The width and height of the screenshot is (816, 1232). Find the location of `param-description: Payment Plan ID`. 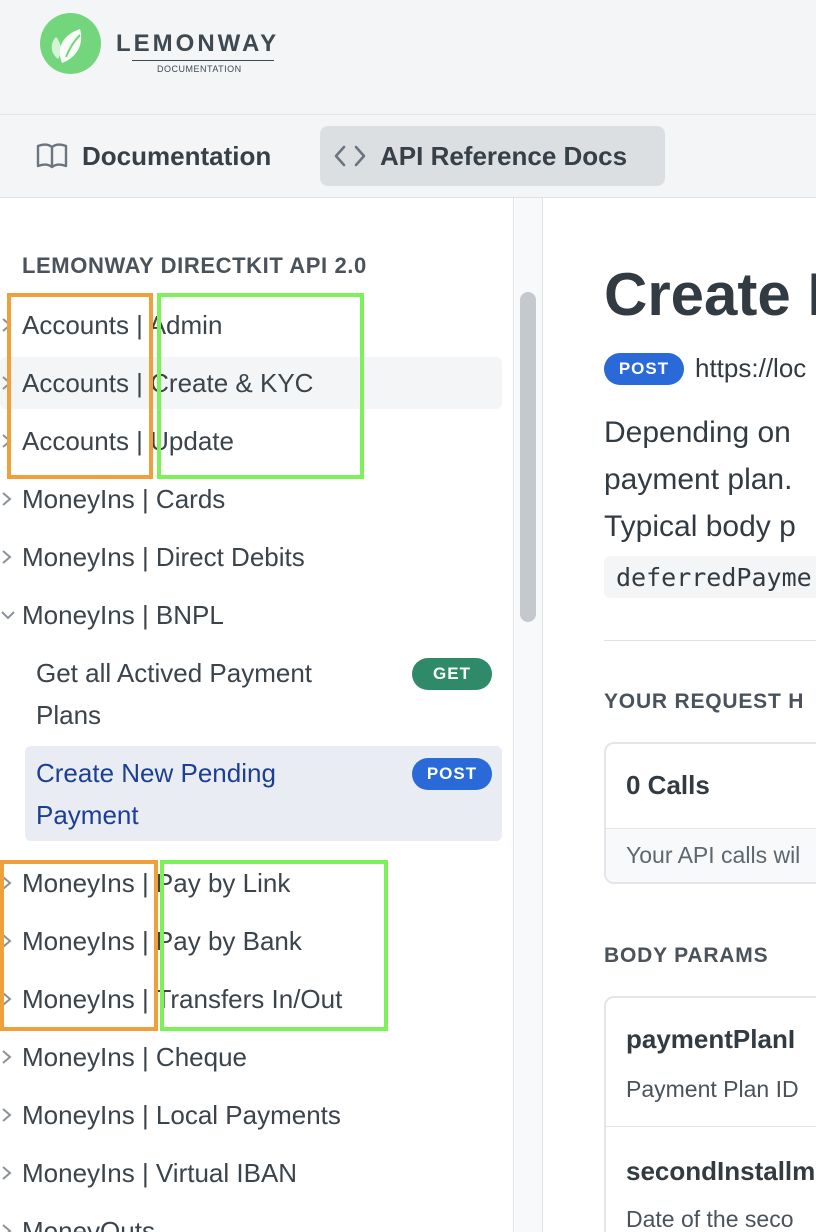

param-description: Payment Plan ID is located at coordinates (712, 1089).